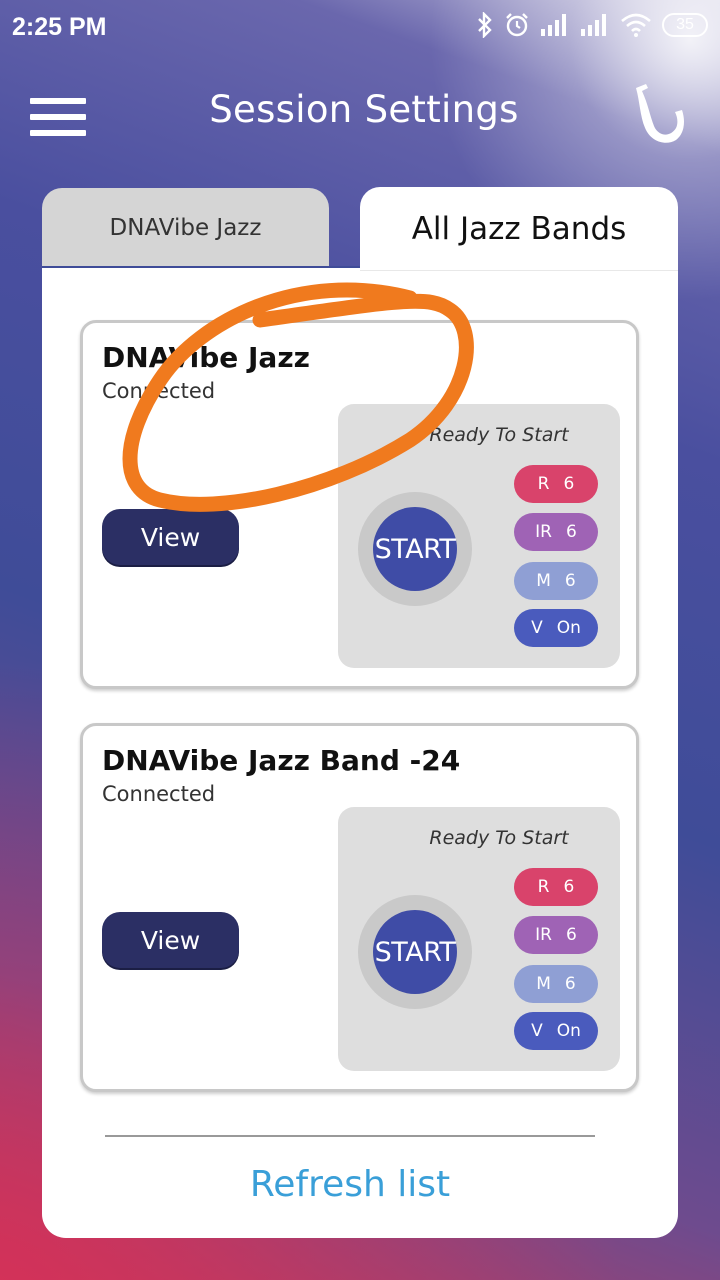 The height and width of the screenshot is (1280, 720). What do you see at coordinates (519, 270) in the screenshot?
I see `panel-divider` at bounding box center [519, 270].